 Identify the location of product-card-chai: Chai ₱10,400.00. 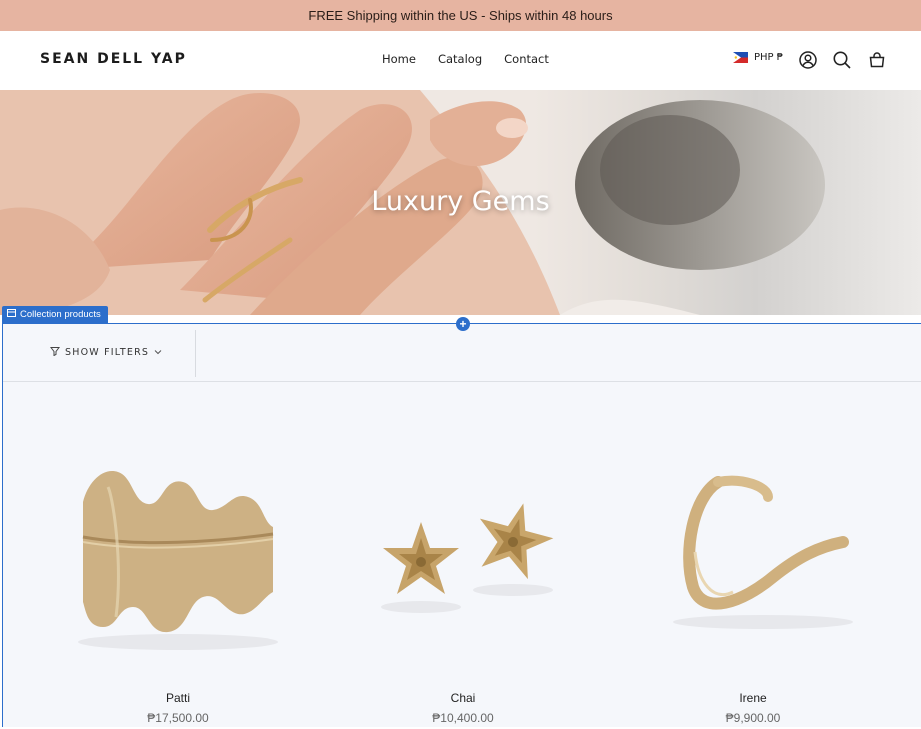
(463, 585).